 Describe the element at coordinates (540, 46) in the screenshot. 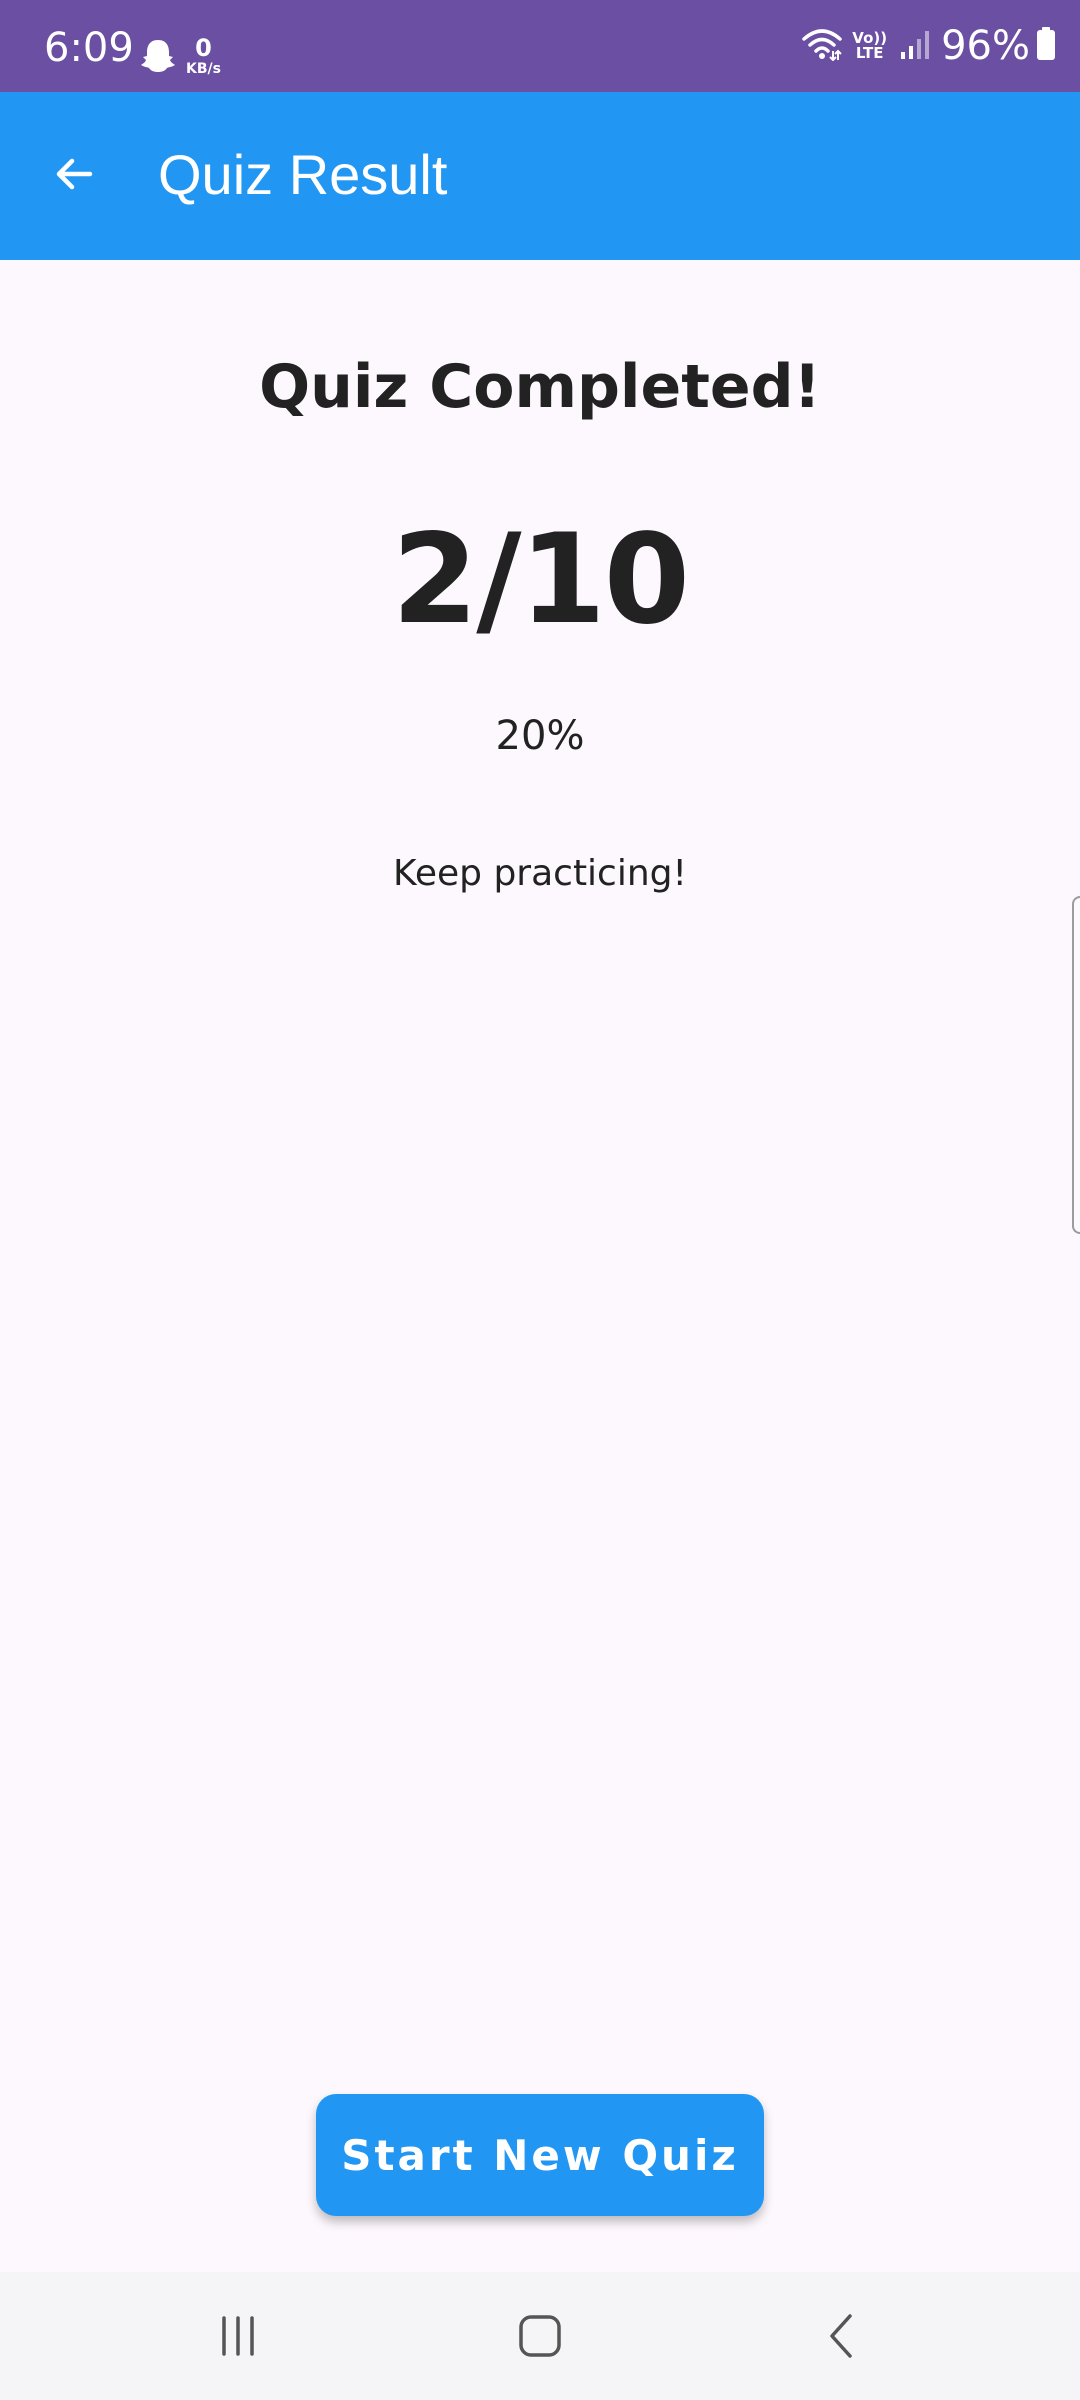

I see `status-bar: 6:09 0 KB/s Vo)) LTE 96%` at that location.